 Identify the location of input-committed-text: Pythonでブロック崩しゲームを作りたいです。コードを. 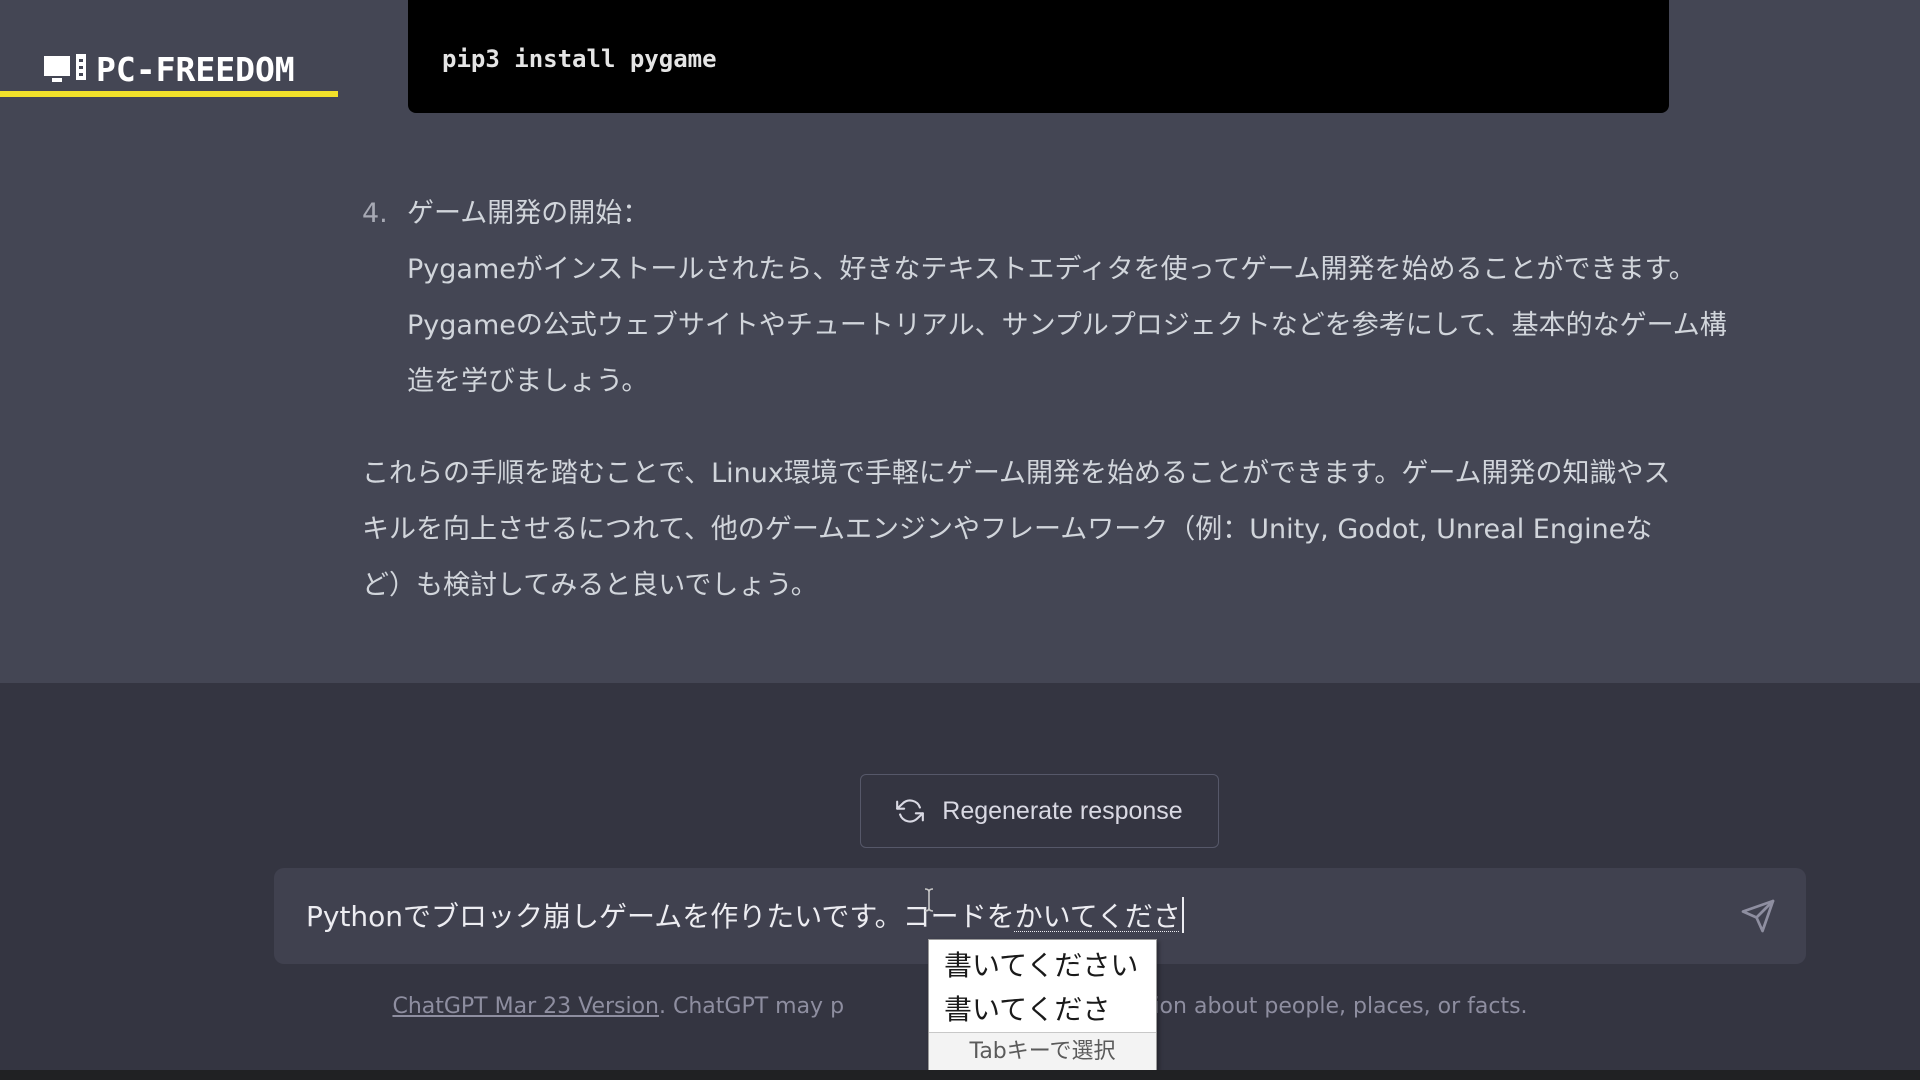
(660, 916).